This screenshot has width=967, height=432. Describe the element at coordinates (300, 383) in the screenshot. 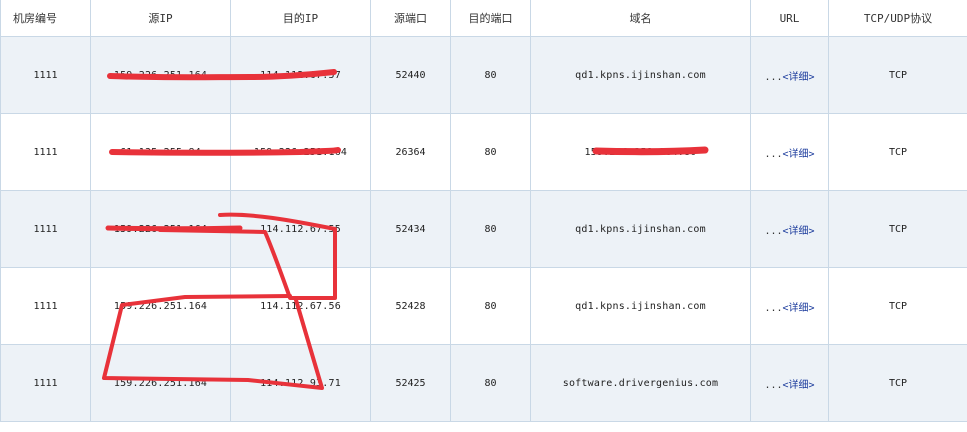

I see `cell-dst-ip: 114.112.93.71` at that location.